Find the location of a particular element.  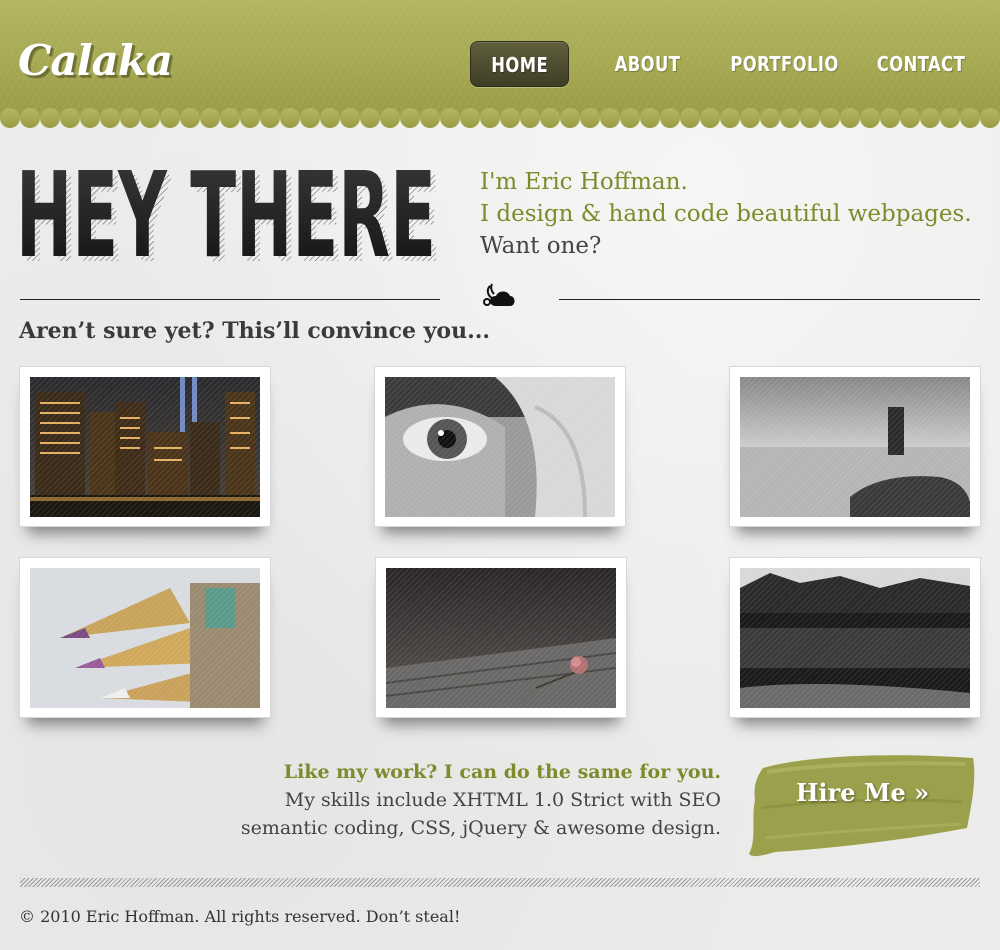

divider-left is located at coordinates (230, 299).